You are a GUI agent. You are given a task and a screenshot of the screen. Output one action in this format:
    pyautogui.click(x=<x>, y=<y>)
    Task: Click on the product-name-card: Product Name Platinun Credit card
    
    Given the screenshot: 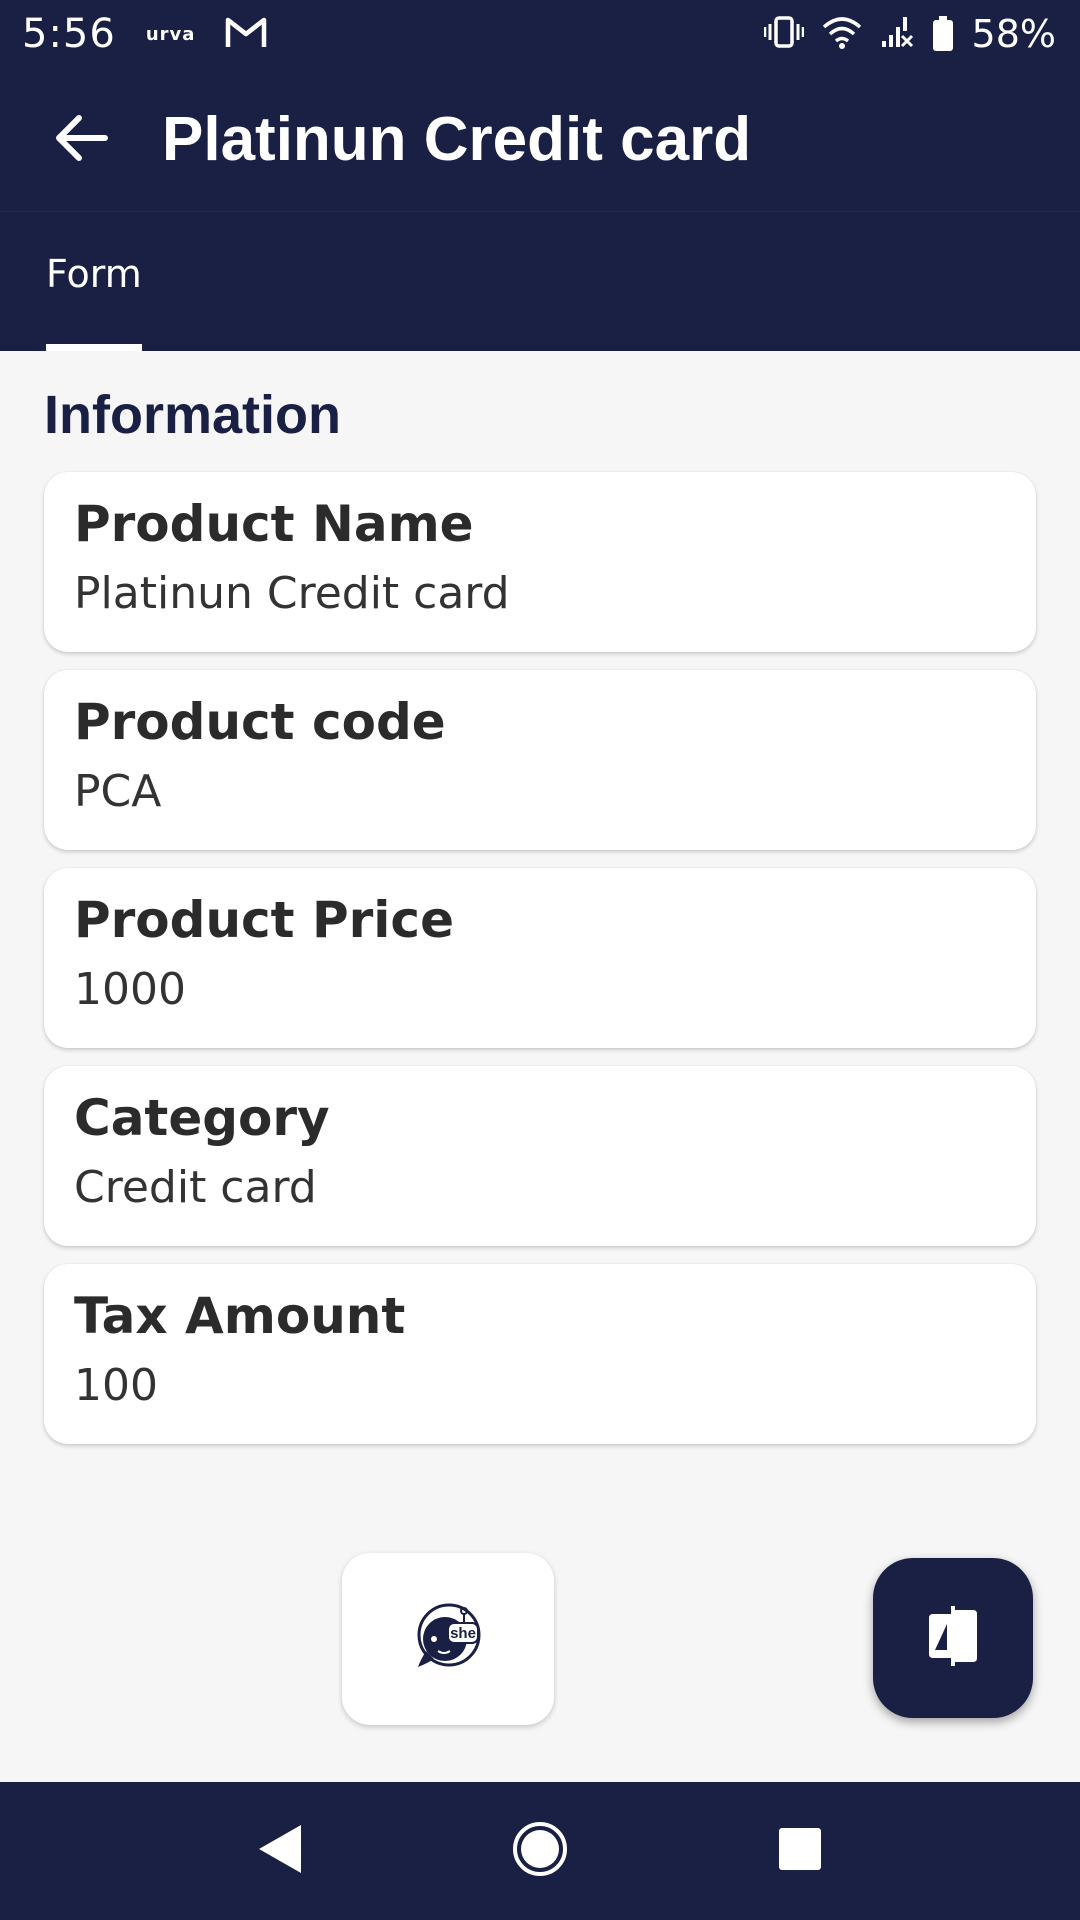 What is the action you would take?
    pyautogui.click(x=540, y=562)
    